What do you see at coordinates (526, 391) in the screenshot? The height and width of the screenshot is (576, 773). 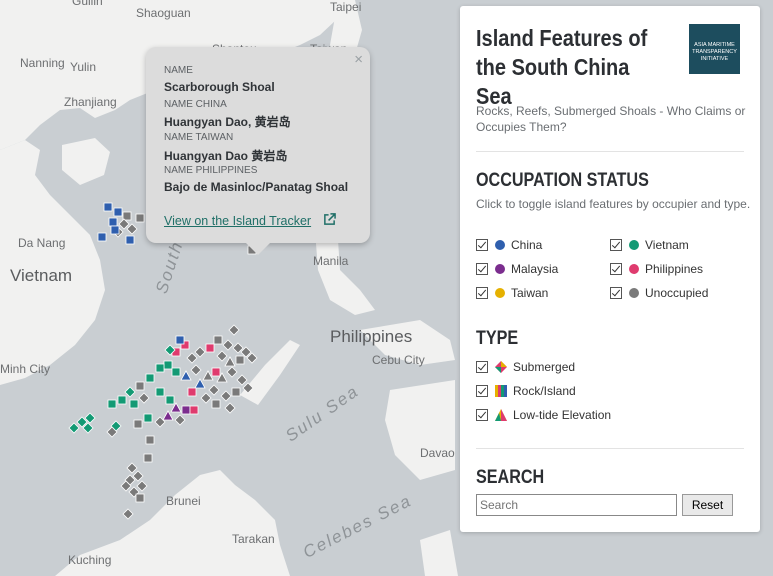 I see `toggle-rock-island: Rock/Island` at bounding box center [526, 391].